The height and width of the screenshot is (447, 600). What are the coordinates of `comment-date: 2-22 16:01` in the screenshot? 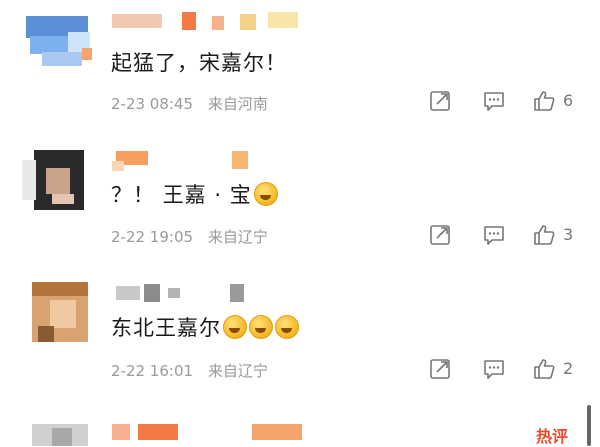 It's located at (152, 371).